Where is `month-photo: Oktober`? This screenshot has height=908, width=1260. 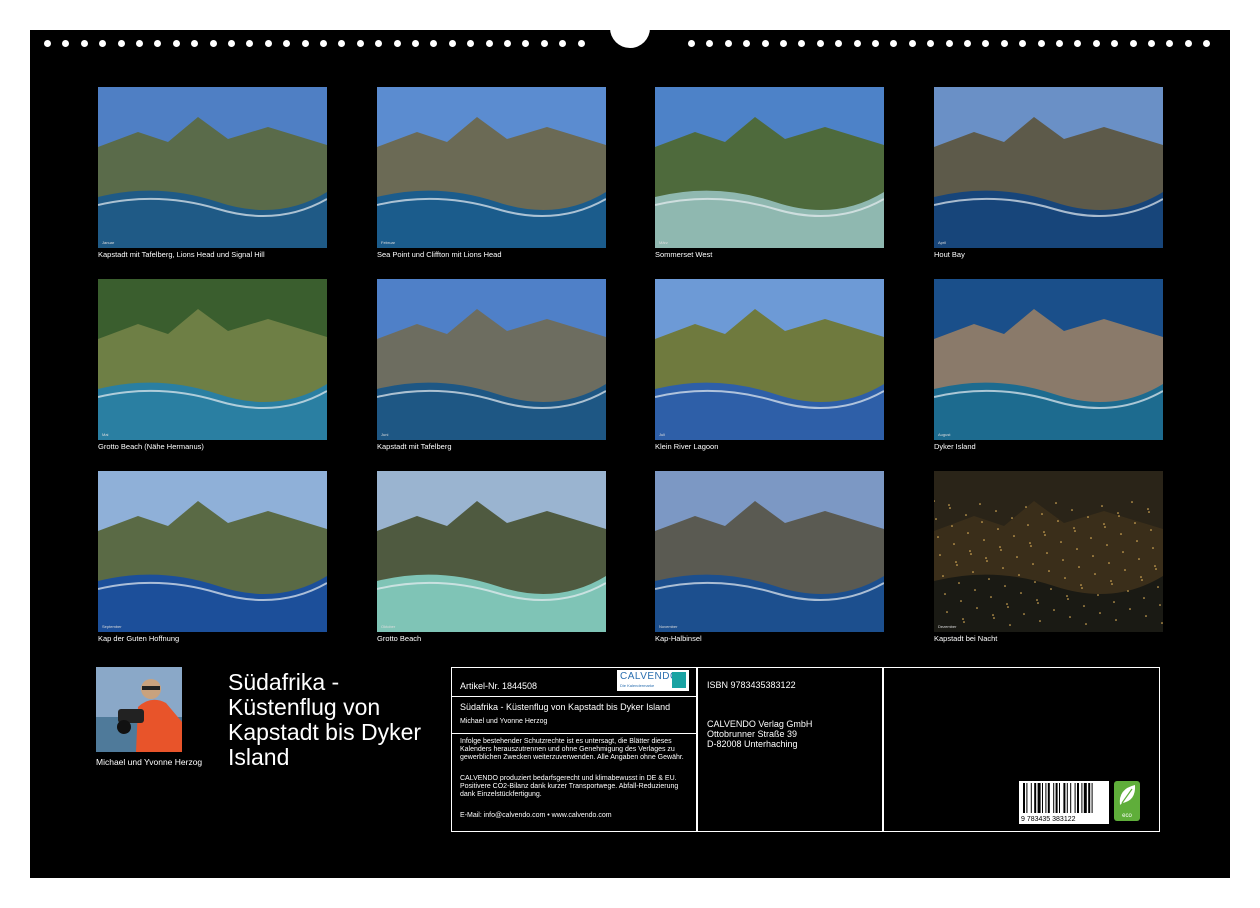
month-photo: Oktober is located at coordinates (491, 551).